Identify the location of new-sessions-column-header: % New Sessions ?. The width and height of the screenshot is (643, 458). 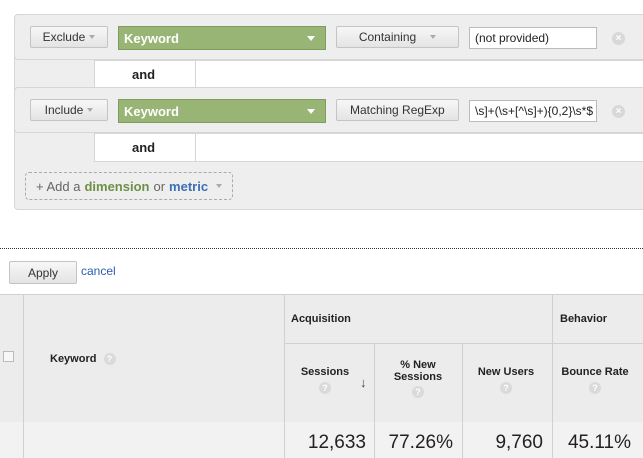
(418, 378).